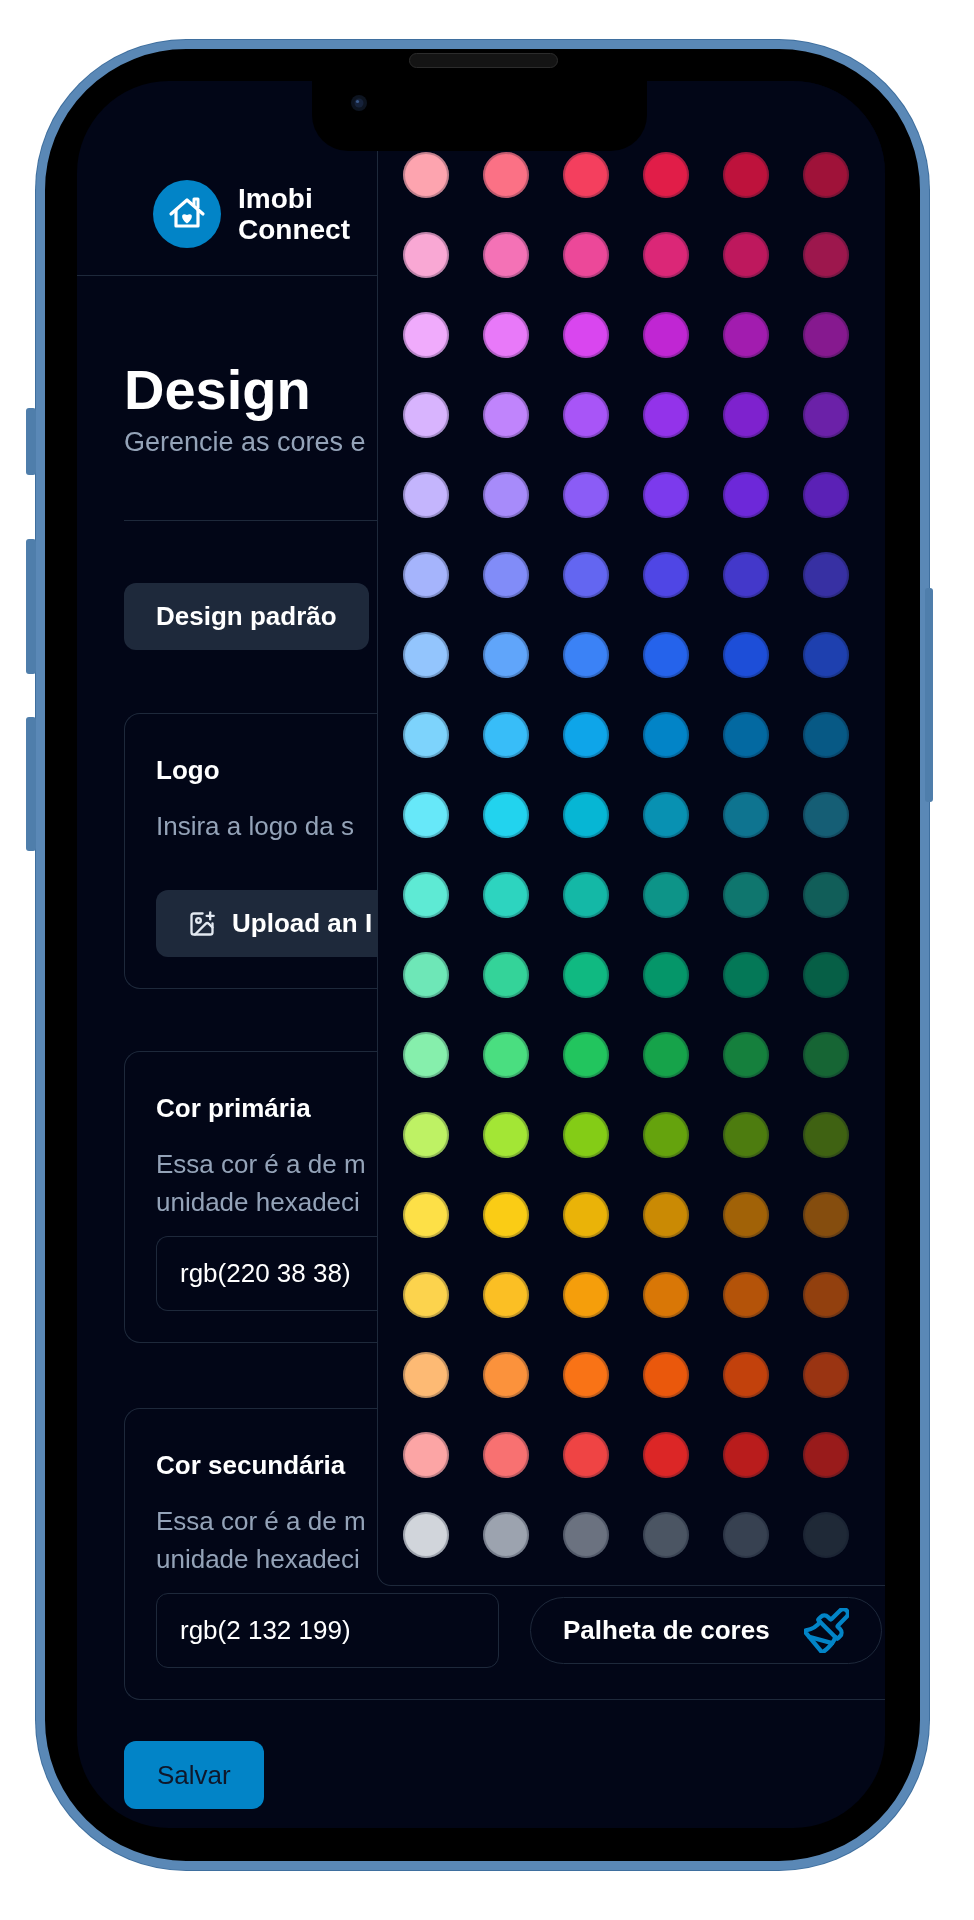 The image size is (974, 1920). Describe the element at coordinates (194, 1775) in the screenshot. I see `save-button: Salvar` at that location.